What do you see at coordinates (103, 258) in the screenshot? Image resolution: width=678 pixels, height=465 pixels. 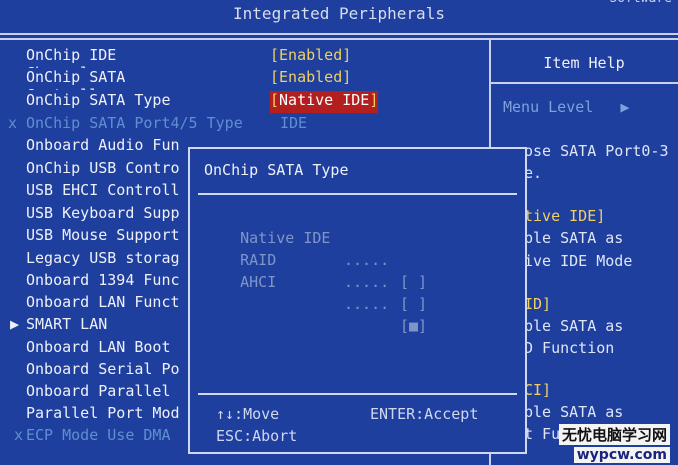 I see `setting-label: Legacy USB storag` at bounding box center [103, 258].